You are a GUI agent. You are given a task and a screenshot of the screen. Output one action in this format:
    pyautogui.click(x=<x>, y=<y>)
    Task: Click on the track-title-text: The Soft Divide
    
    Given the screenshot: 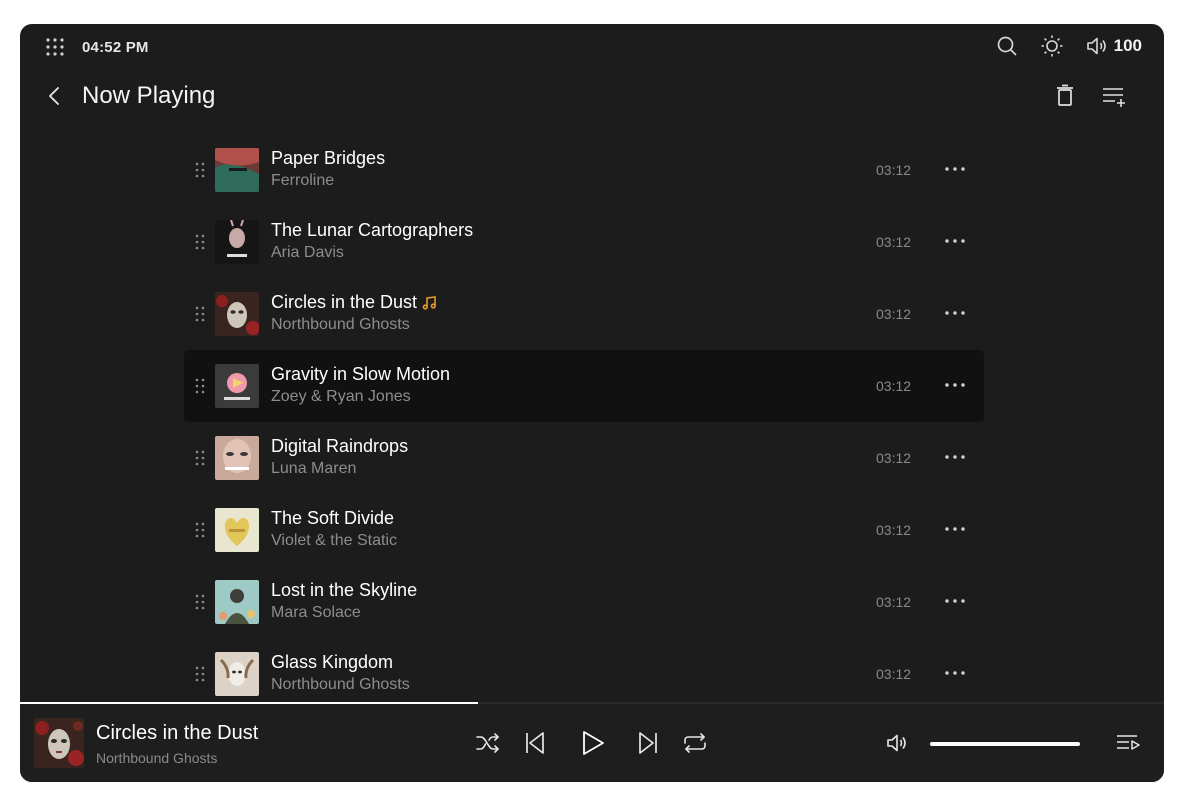 What is the action you would take?
    pyautogui.click(x=333, y=518)
    